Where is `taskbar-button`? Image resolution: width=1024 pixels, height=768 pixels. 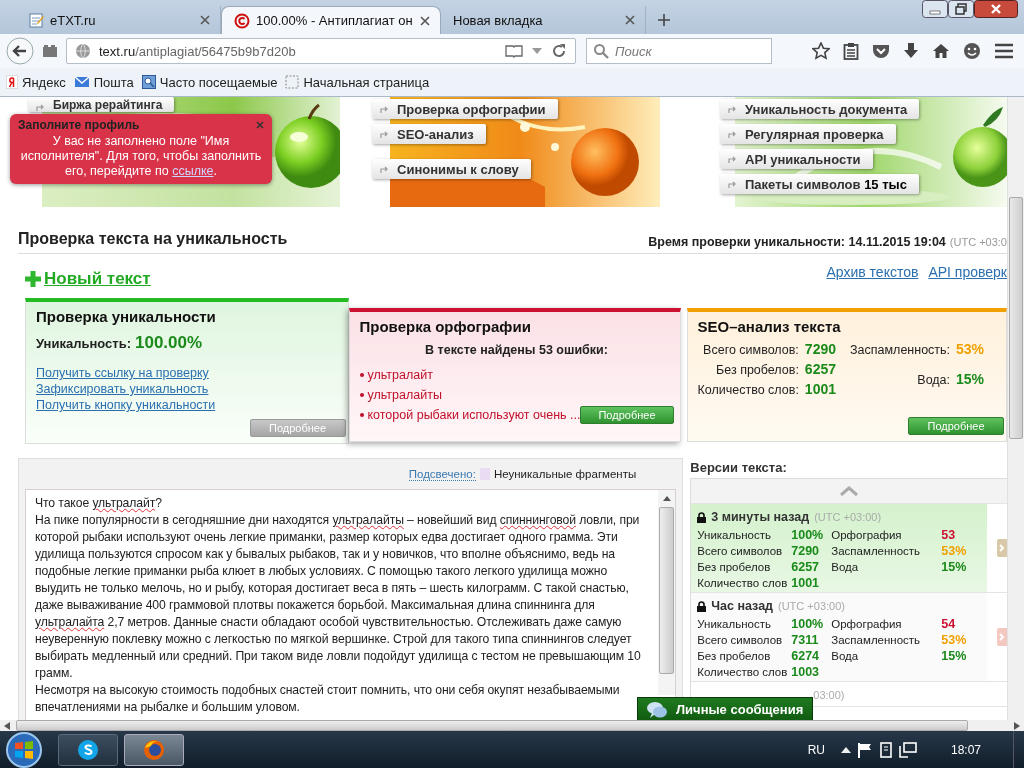 taskbar-button is located at coordinates (88, 750).